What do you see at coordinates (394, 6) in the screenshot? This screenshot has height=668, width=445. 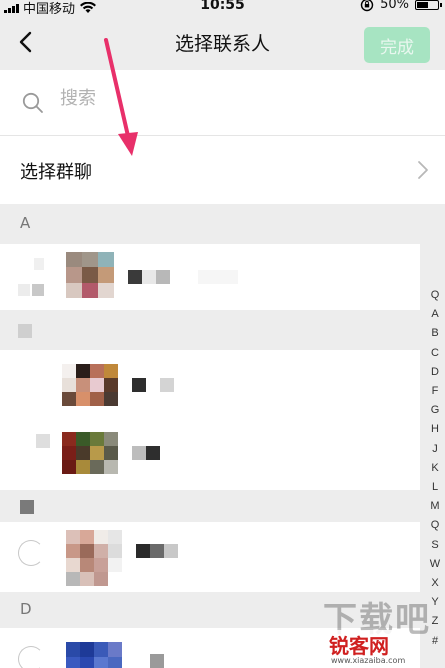 I see `battery-percent: 50%` at bounding box center [394, 6].